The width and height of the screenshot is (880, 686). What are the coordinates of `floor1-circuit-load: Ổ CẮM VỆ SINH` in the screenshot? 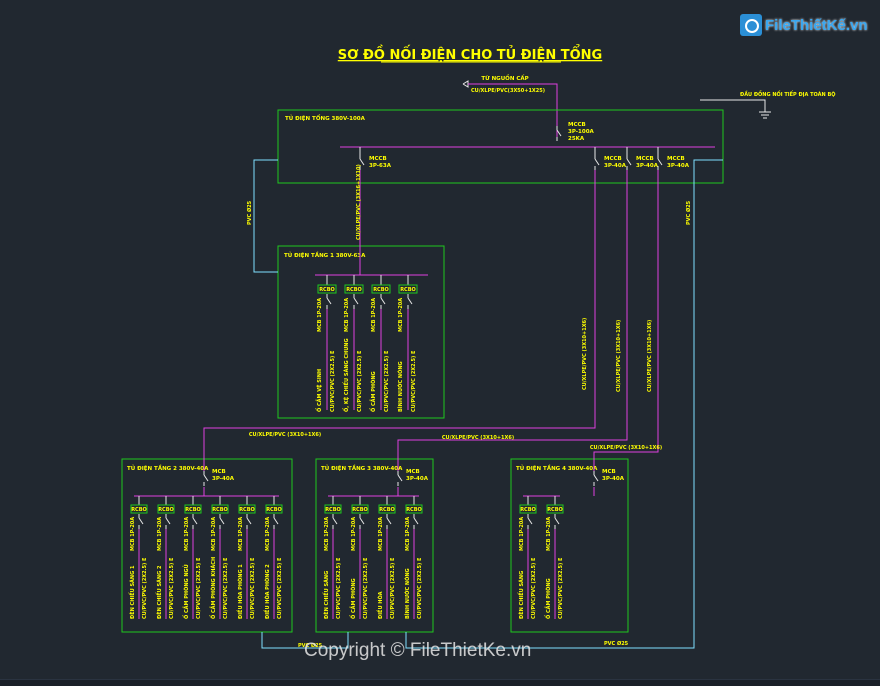 It's located at (319, 390).